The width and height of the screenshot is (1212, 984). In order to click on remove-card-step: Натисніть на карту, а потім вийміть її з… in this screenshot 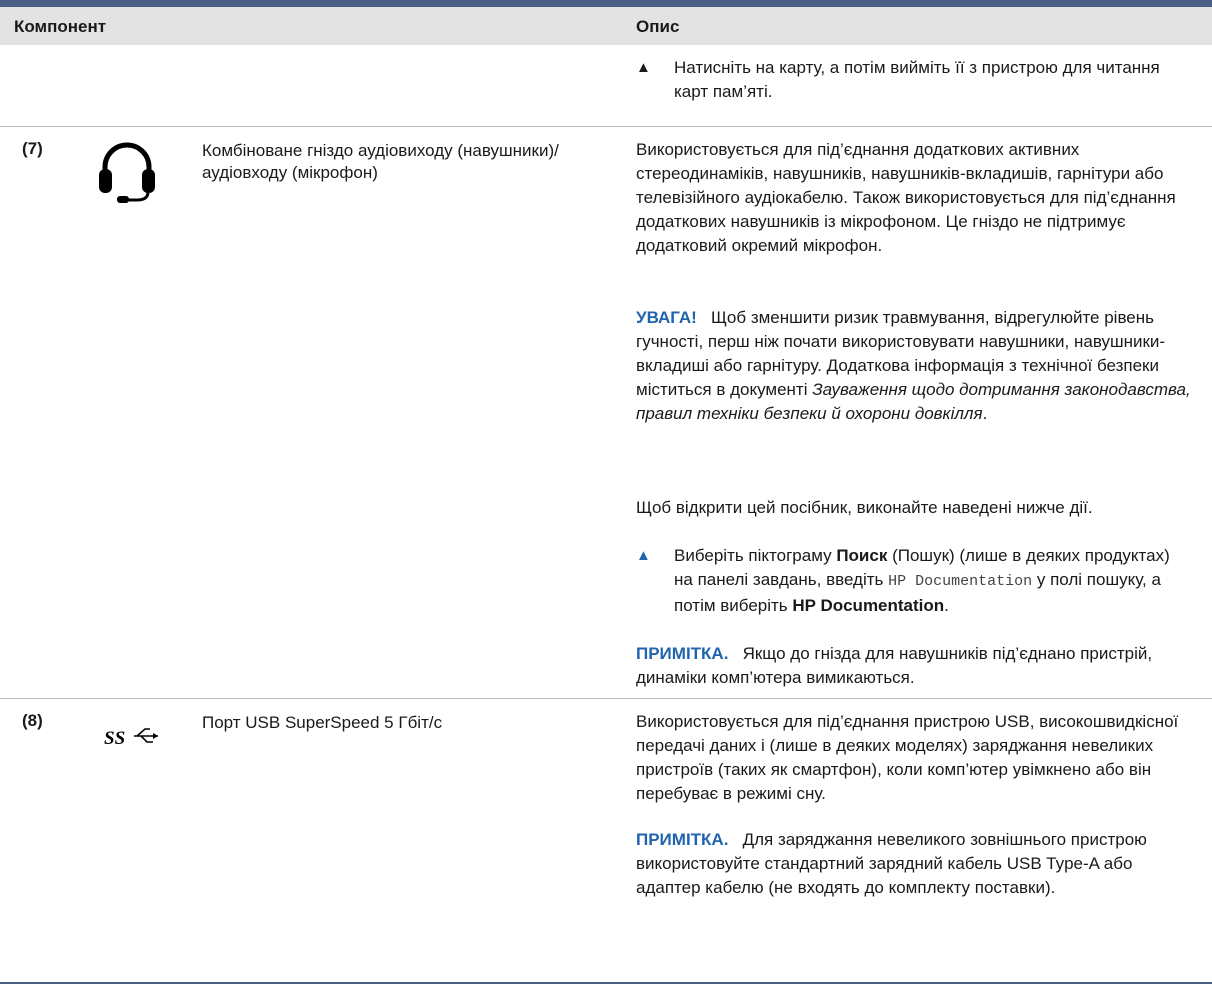, I will do `click(917, 79)`.